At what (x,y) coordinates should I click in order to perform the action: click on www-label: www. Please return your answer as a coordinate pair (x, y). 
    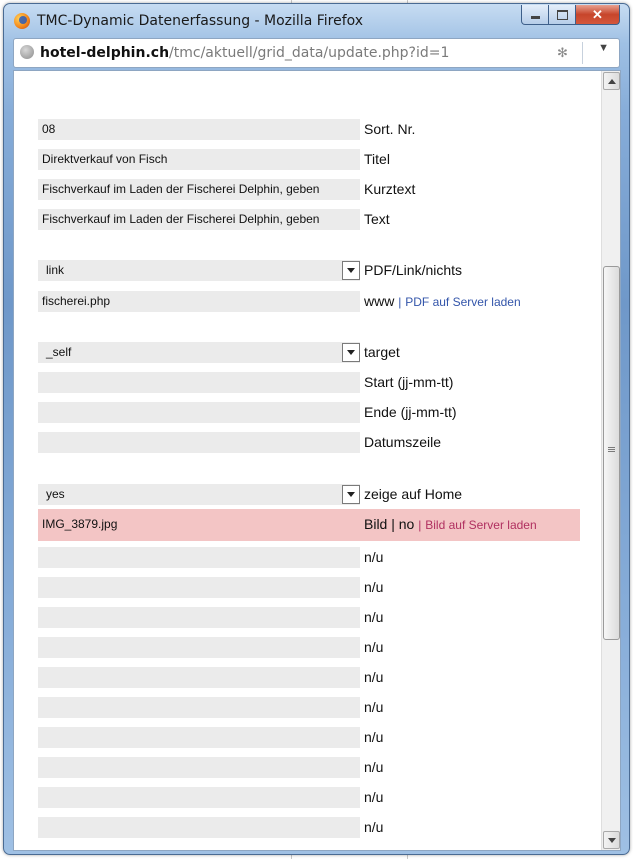
    Looking at the image, I should click on (379, 301).